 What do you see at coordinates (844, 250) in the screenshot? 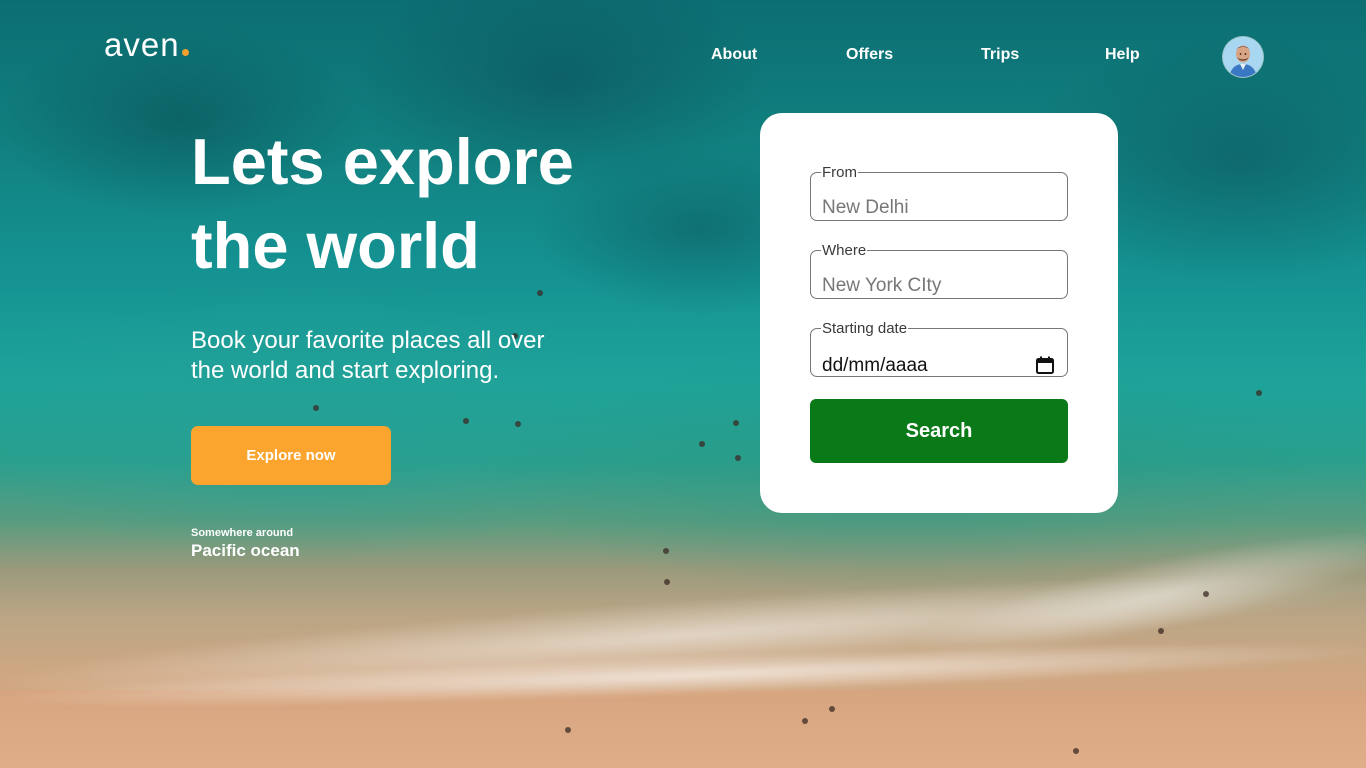
I see `where-label: Where` at bounding box center [844, 250].